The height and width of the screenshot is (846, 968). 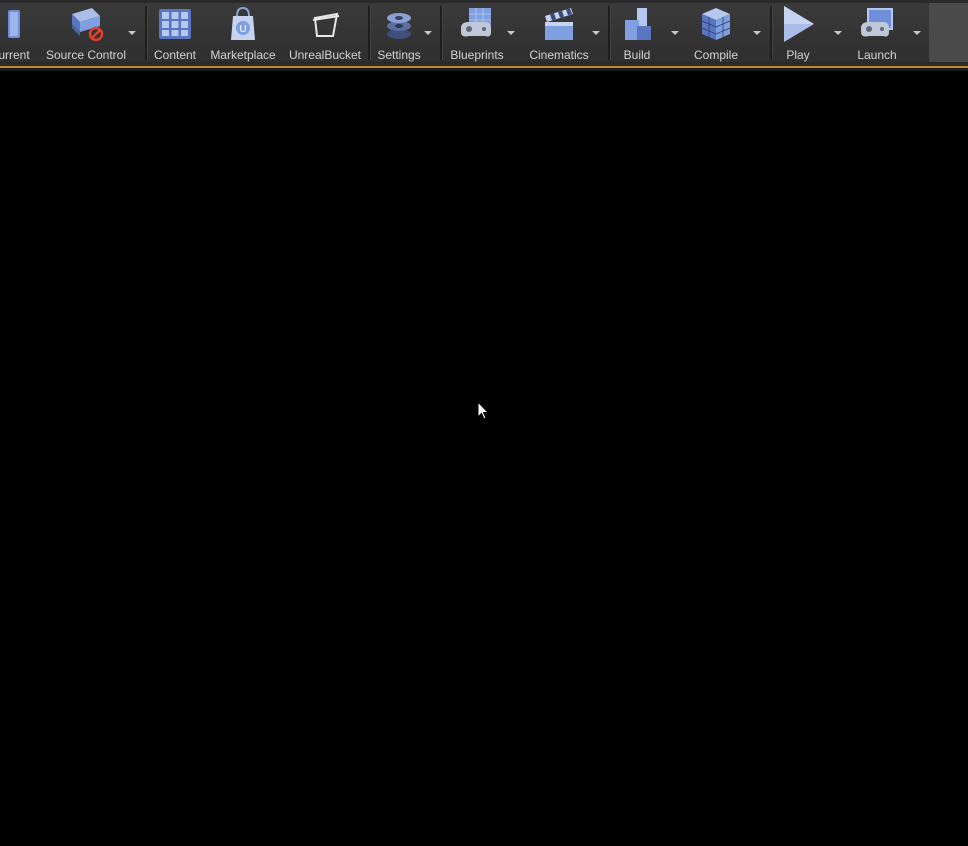 What do you see at coordinates (132, 33) in the screenshot?
I see `source-control-dropdown-icon` at bounding box center [132, 33].